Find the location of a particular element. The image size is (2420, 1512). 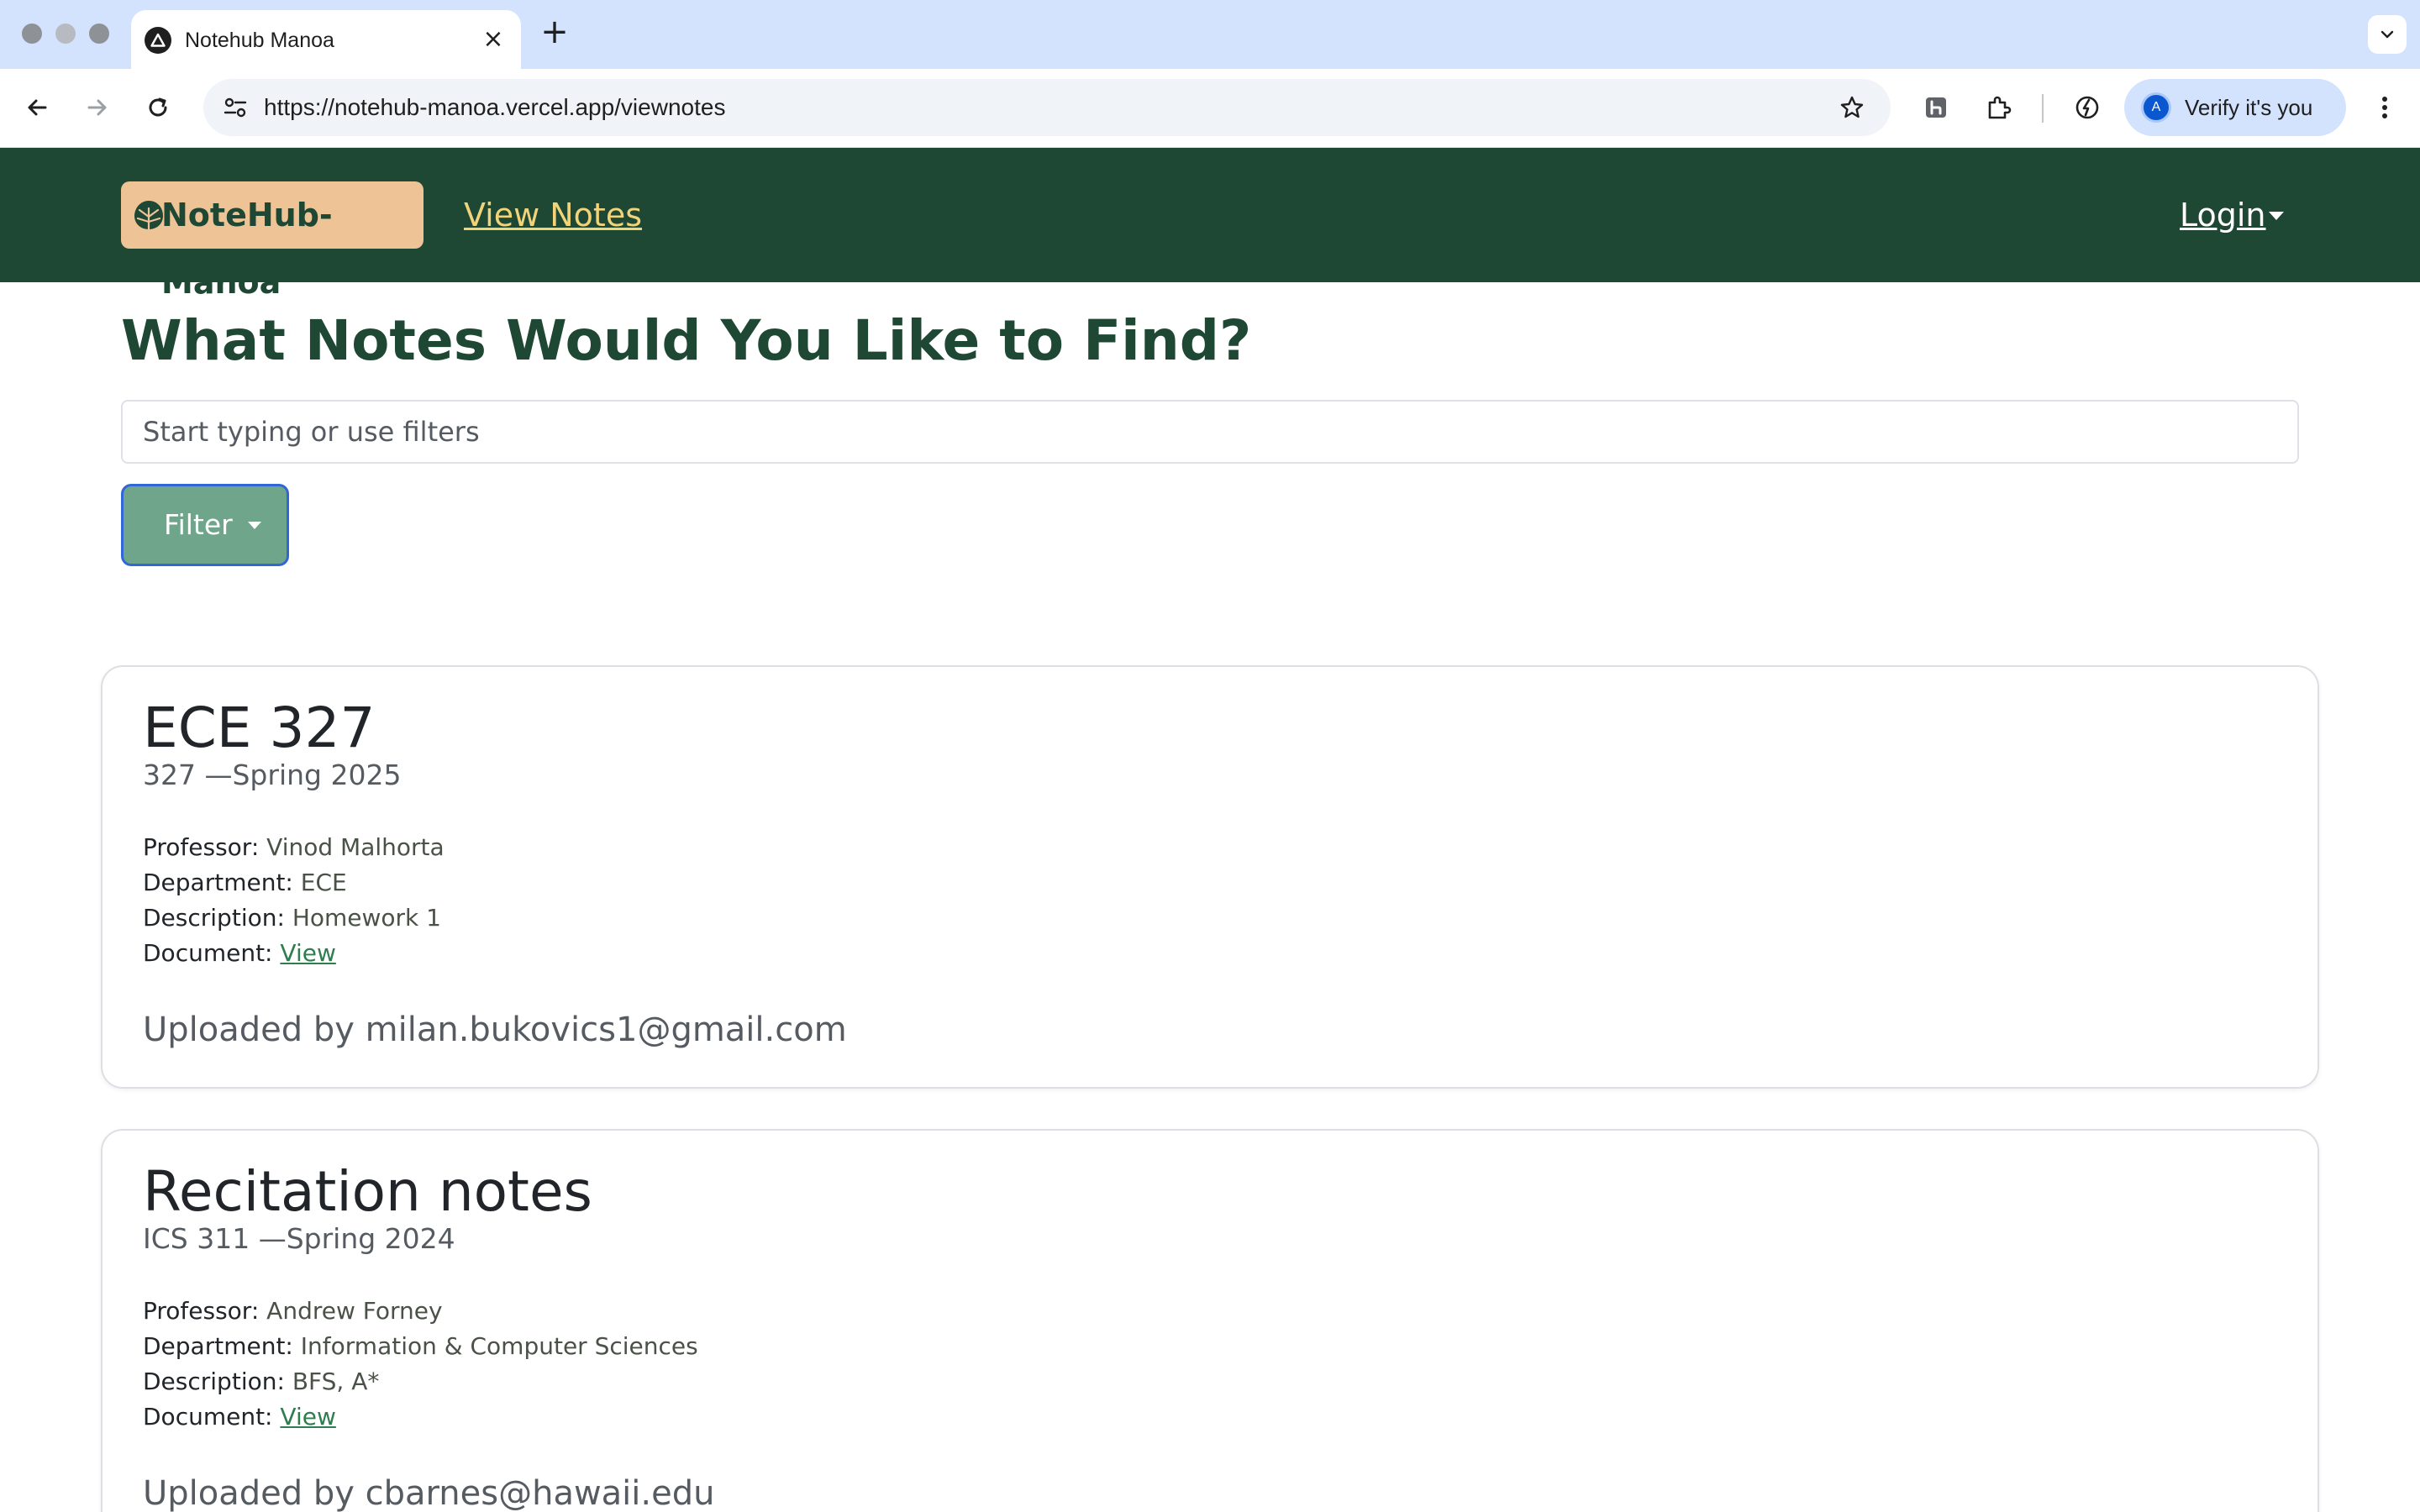

note-subtitle: 327 —Spring 2025 is located at coordinates (272, 775).